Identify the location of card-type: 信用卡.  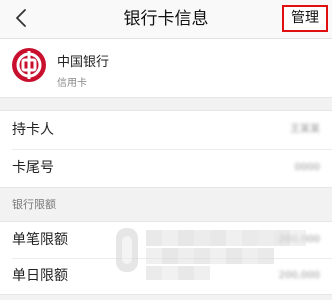
(72, 83).